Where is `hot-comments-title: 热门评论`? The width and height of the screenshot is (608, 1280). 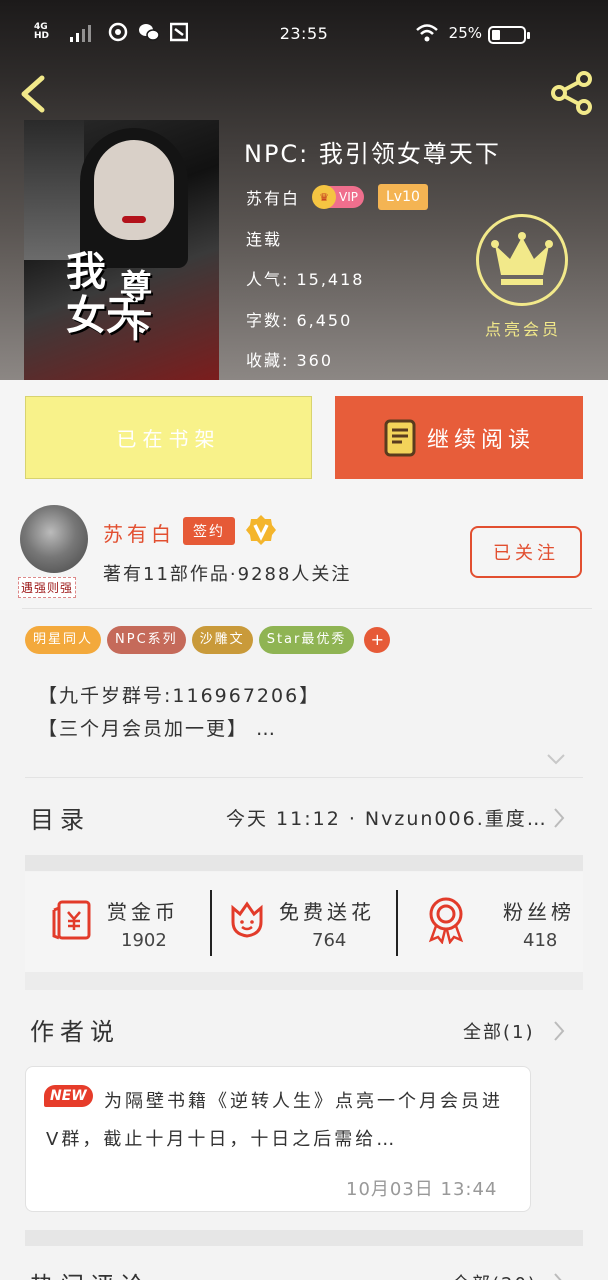 hot-comments-title: 热门评论 is located at coordinates (90, 1273).